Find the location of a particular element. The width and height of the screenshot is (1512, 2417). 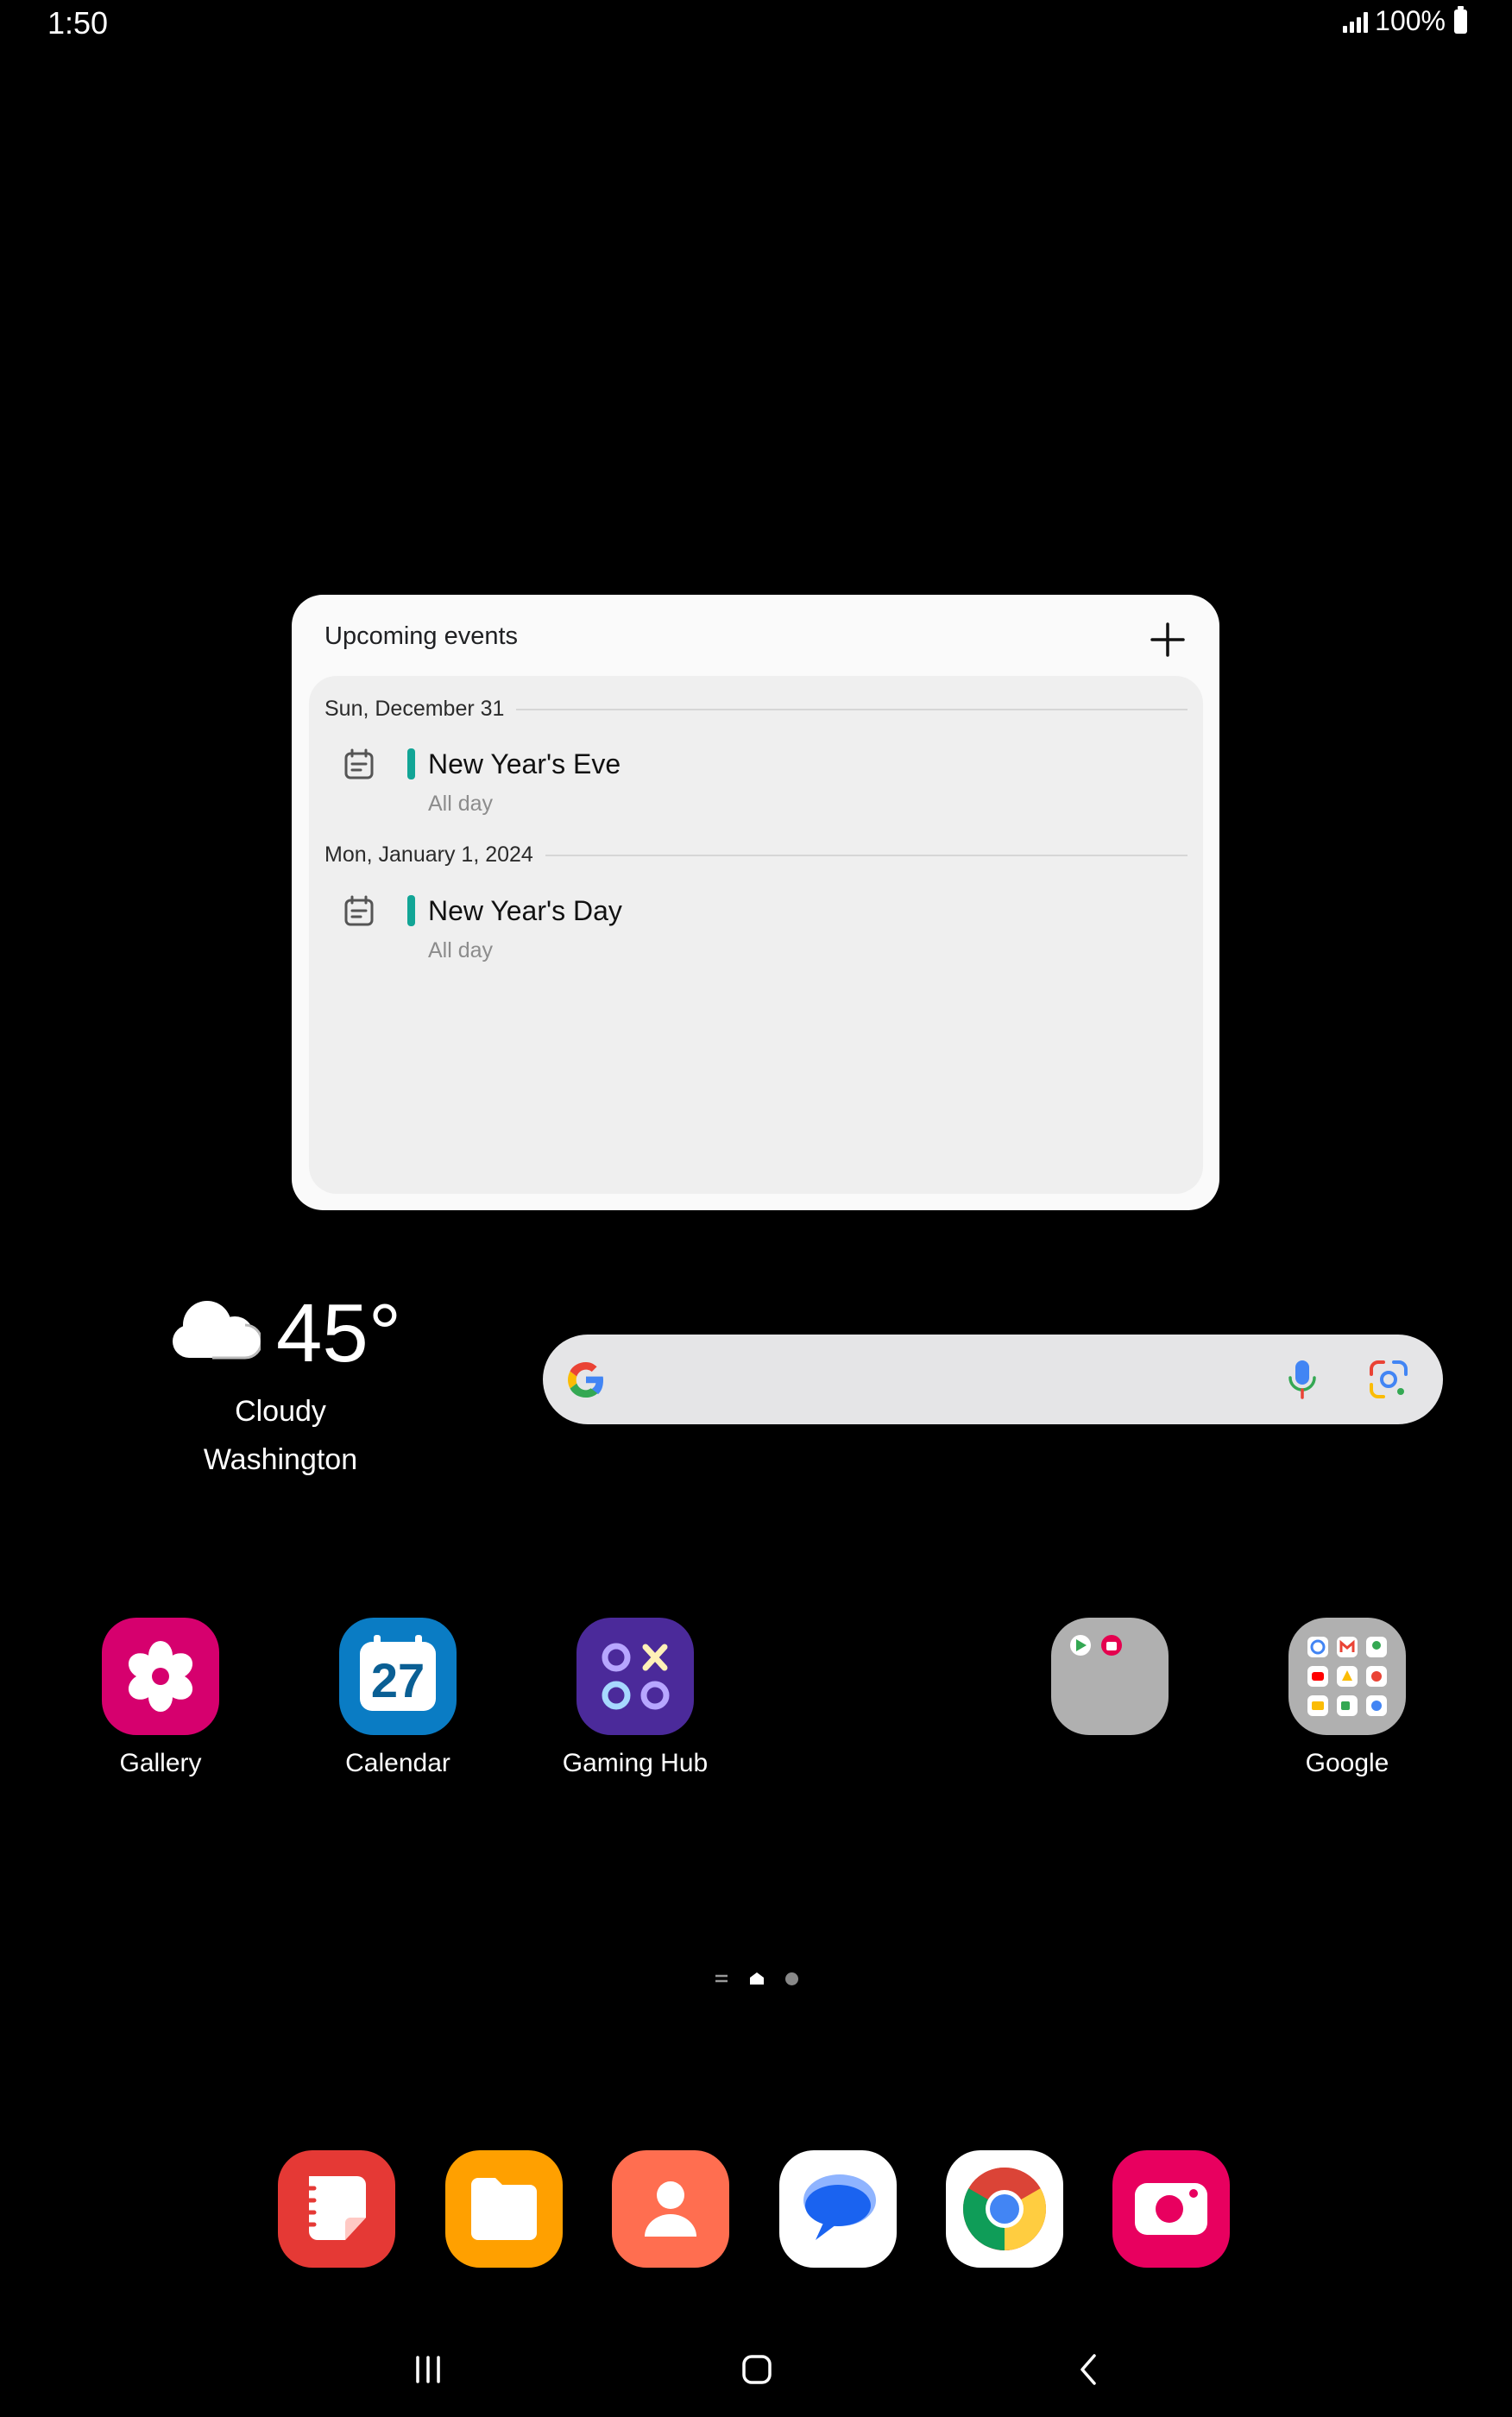

app-label: Calendar is located at coordinates (398, 1763).